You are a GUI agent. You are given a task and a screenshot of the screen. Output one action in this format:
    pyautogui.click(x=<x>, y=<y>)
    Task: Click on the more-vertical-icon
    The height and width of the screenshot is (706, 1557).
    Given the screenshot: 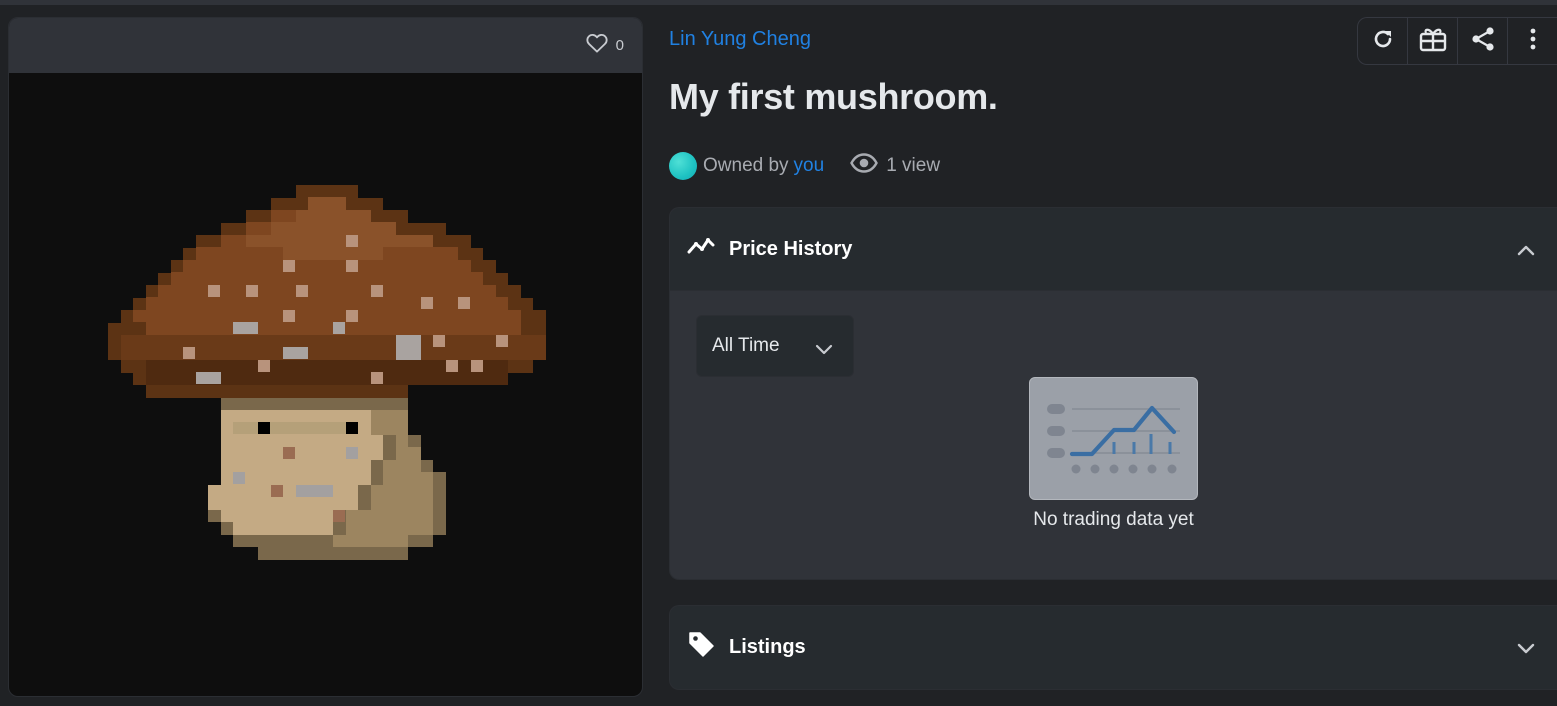 What is the action you would take?
    pyautogui.click(x=1533, y=41)
    